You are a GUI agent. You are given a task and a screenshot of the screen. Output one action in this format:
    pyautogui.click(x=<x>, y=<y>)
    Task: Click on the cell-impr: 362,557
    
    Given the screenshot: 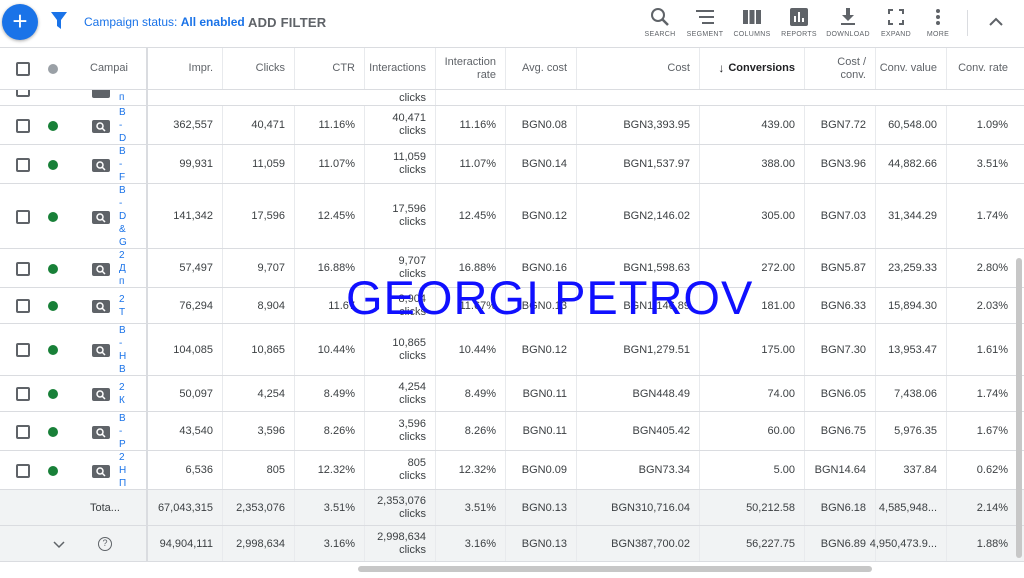 What is the action you would take?
    pyautogui.click(x=185, y=125)
    